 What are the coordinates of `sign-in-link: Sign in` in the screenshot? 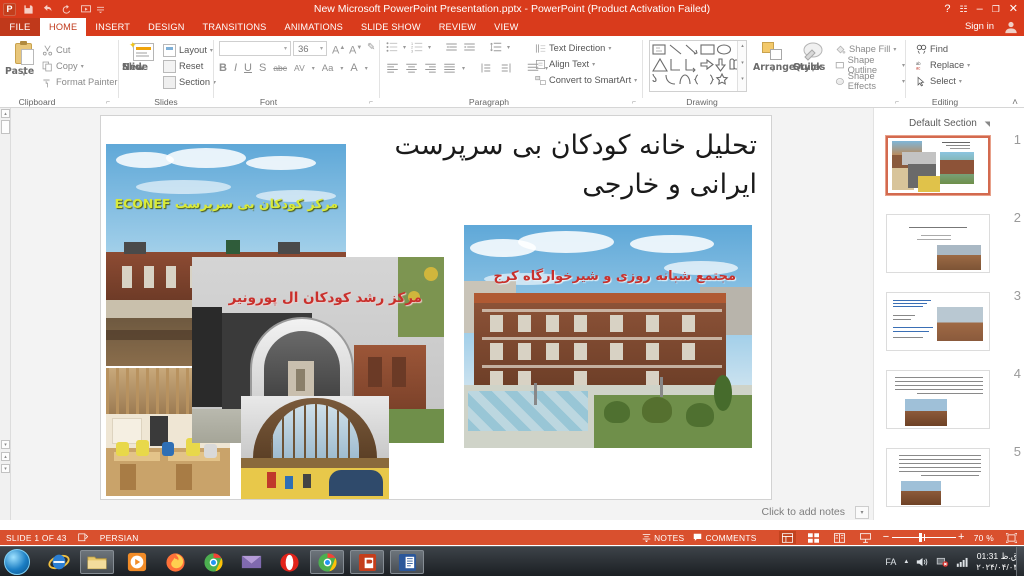 It's located at (979, 27).